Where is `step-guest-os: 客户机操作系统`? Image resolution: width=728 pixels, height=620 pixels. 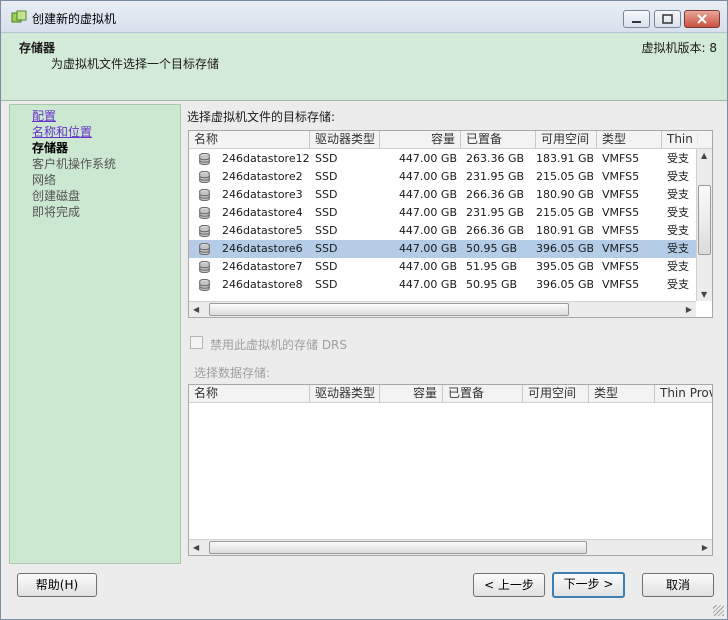 step-guest-os: 客户机操作系统 is located at coordinates (74, 164).